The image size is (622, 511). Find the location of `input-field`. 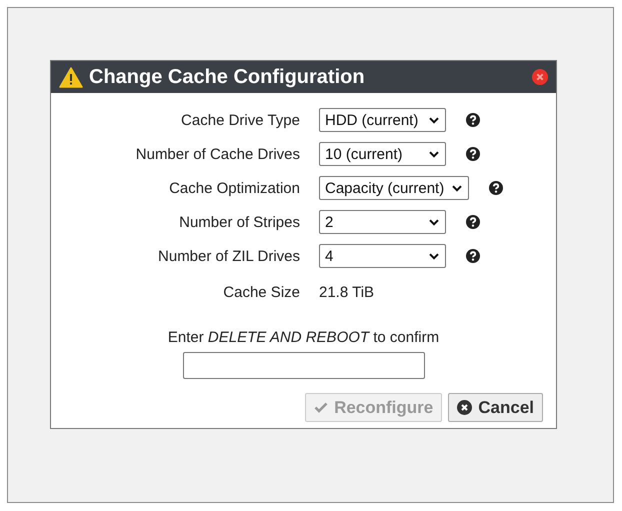

input-field is located at coordinates (303, 365).